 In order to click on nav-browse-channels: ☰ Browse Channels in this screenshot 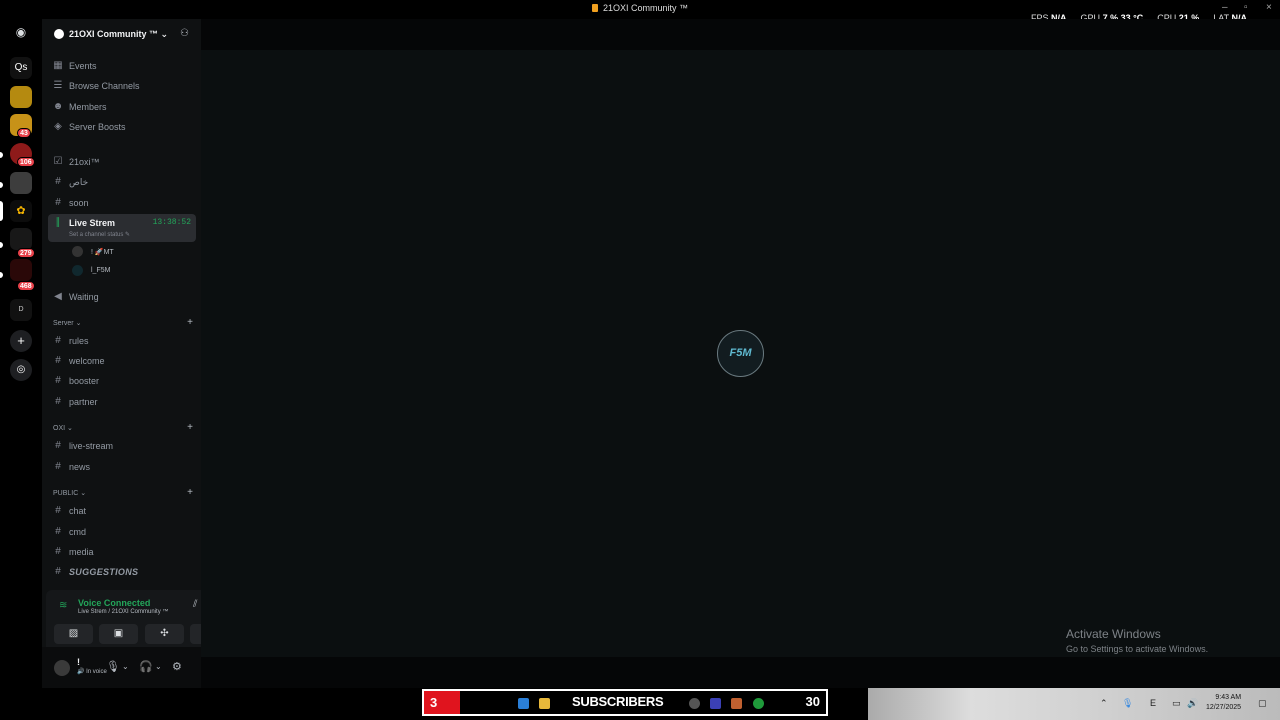, I will do `click(122, 86)`.